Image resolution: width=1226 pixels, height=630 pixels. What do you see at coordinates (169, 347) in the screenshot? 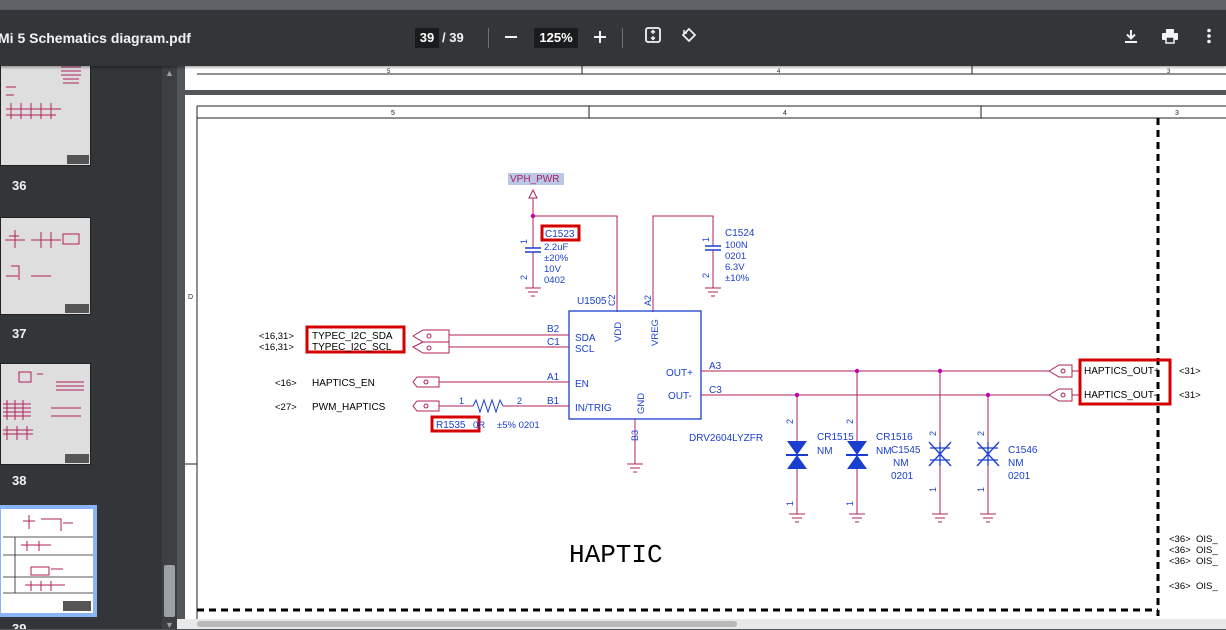
I see `sidebar-scrollbar` at bounding box center [169, 347].